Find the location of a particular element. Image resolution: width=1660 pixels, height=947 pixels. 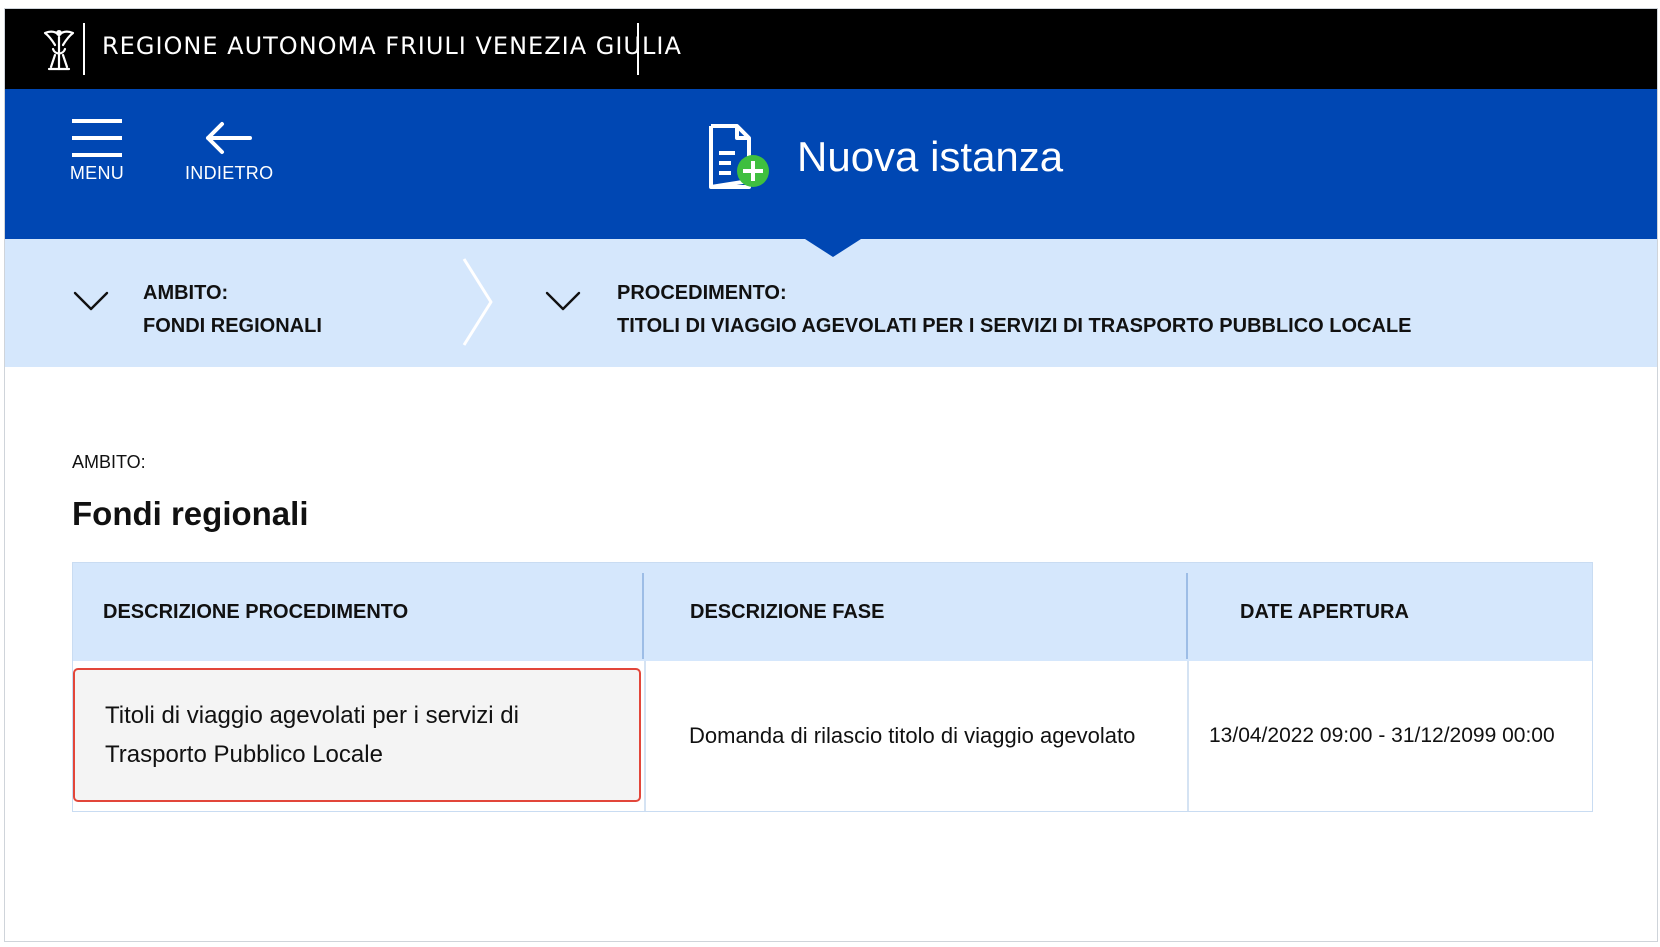

menu-label: MENU is located at coordinates (97, 173).